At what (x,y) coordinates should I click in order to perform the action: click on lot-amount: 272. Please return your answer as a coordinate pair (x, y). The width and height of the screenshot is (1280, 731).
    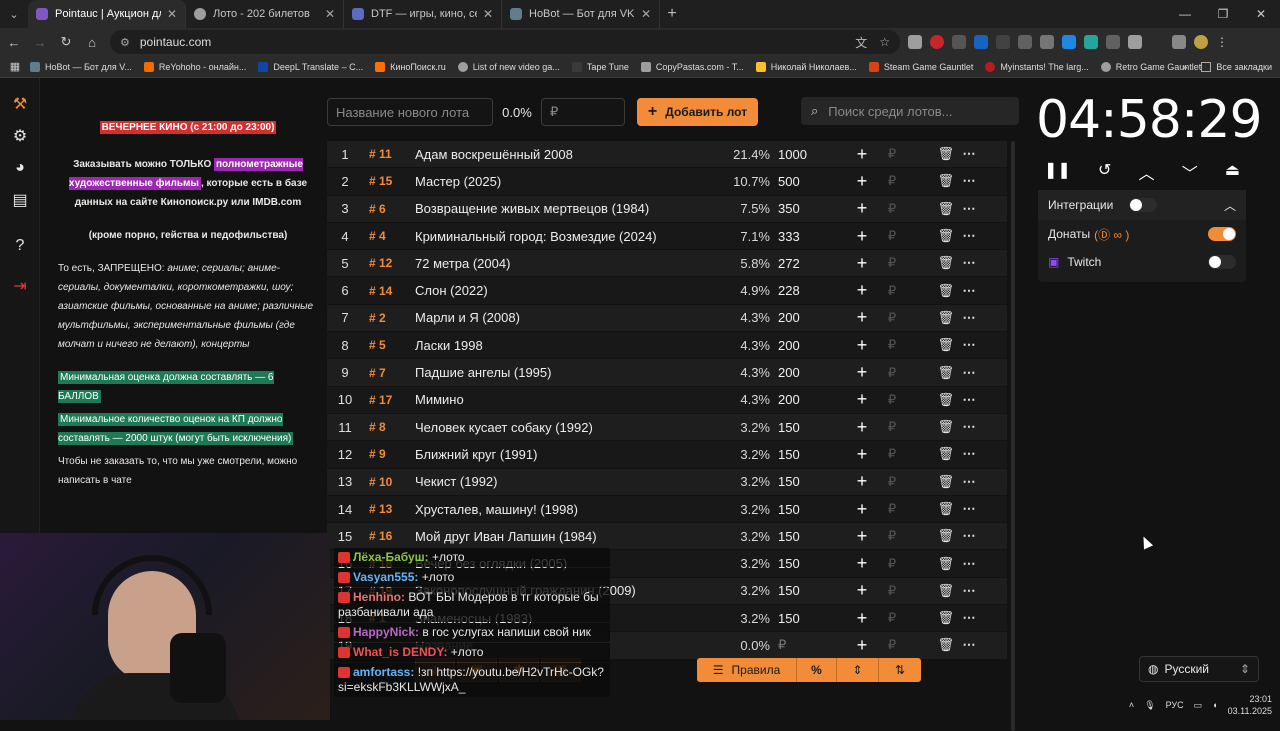
    Looking at the image, I should click on (804, 263).